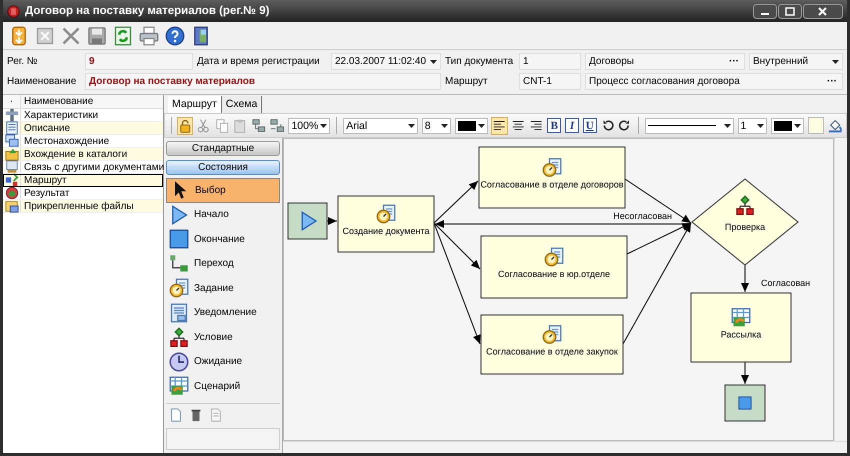 The width and height of the screenshot is (850, 456). Describe the element at coordinates (223, 167) in the screenshot. I see `palette-group-button: Состояния` at that location.